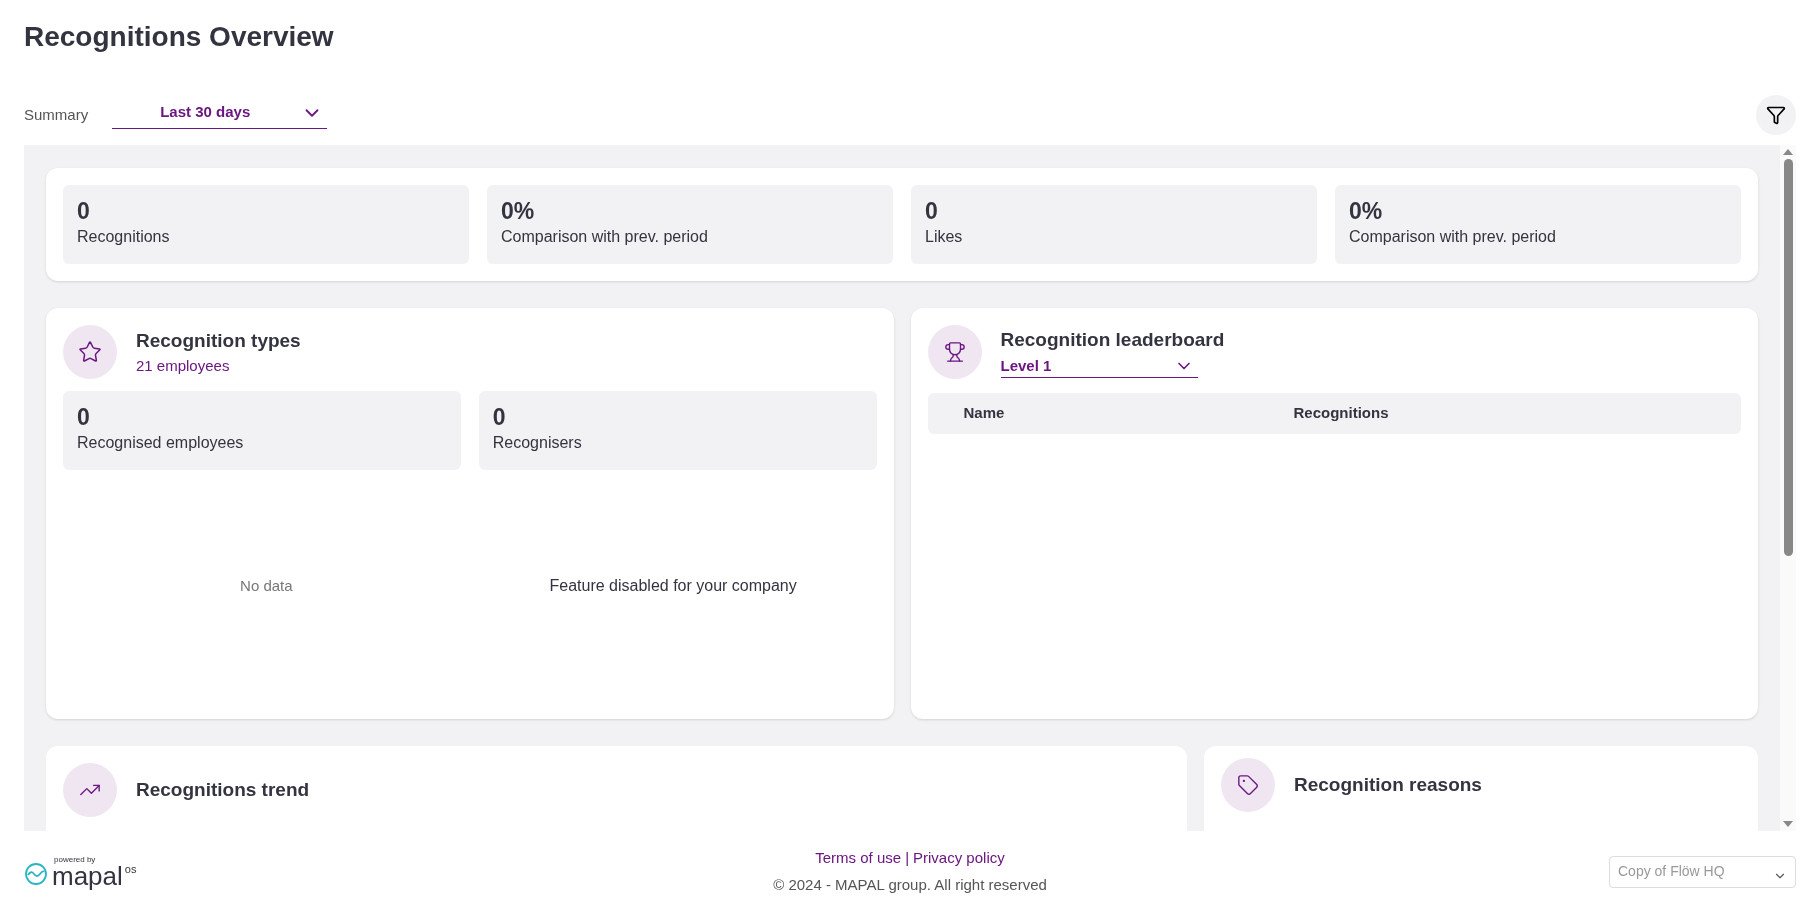 Image resolution: width=1820 pixels, height=912 pixels. I want to click on tag-icon, so click(1248, 785).